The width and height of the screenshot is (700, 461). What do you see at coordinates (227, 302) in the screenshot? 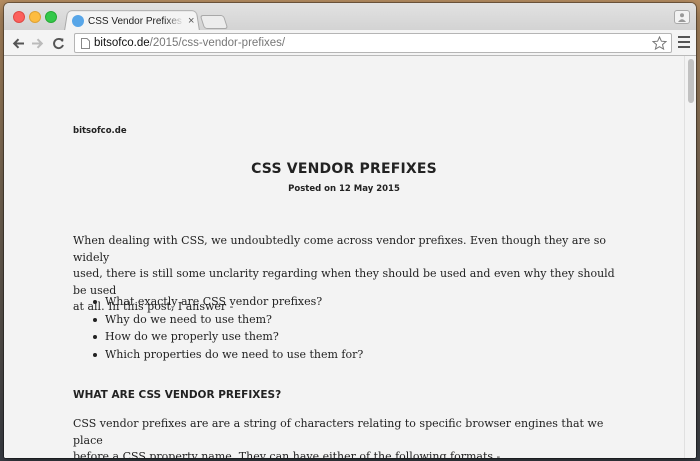
I see `list-item: What exactly are CSS vendor prefixes?` at bounding box center [227, 302].